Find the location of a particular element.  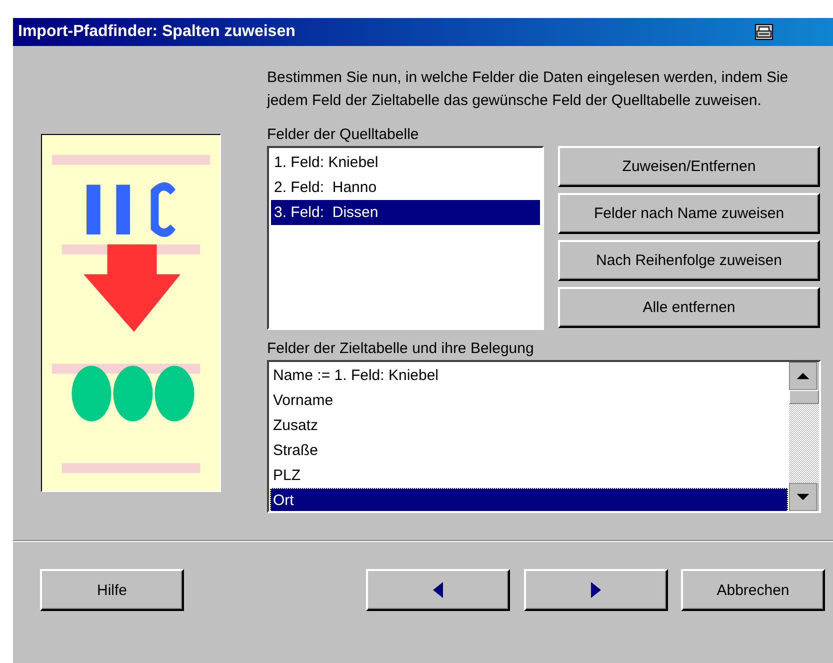

scrollbar is located at coordinates (804, 436).